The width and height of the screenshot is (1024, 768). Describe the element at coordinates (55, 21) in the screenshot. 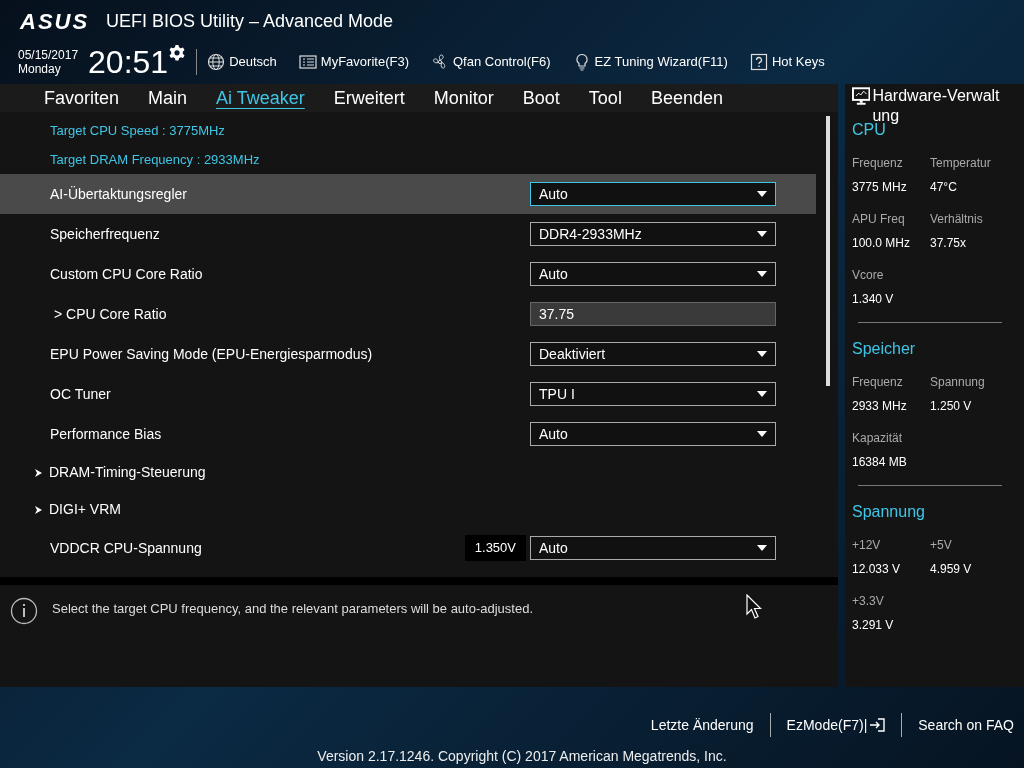

I see `asus-logo: ASUS` at that location.